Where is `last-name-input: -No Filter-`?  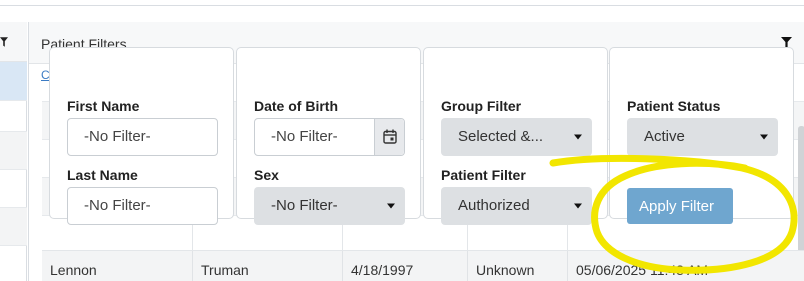 last-name-input: -No Filter- is located at coordinates (142, 206).